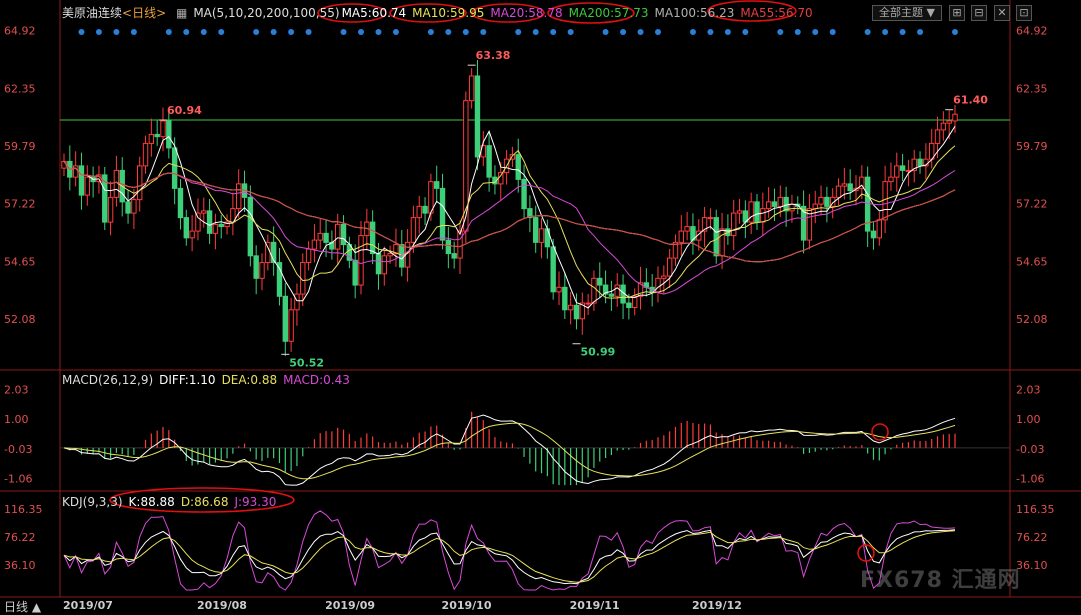 This screenshot has height=615, width=1081. I want to click on annotation-label-3: 50.99, so click(597, 352).